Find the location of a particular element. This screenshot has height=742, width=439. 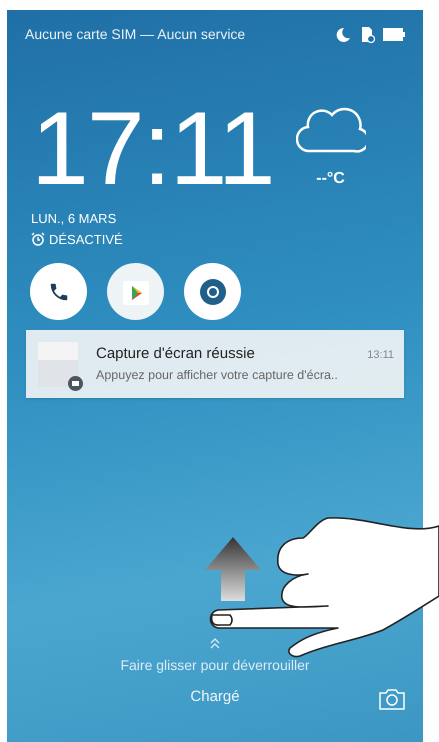

notification-time: 13:11 is located at coordinates (380, 356).